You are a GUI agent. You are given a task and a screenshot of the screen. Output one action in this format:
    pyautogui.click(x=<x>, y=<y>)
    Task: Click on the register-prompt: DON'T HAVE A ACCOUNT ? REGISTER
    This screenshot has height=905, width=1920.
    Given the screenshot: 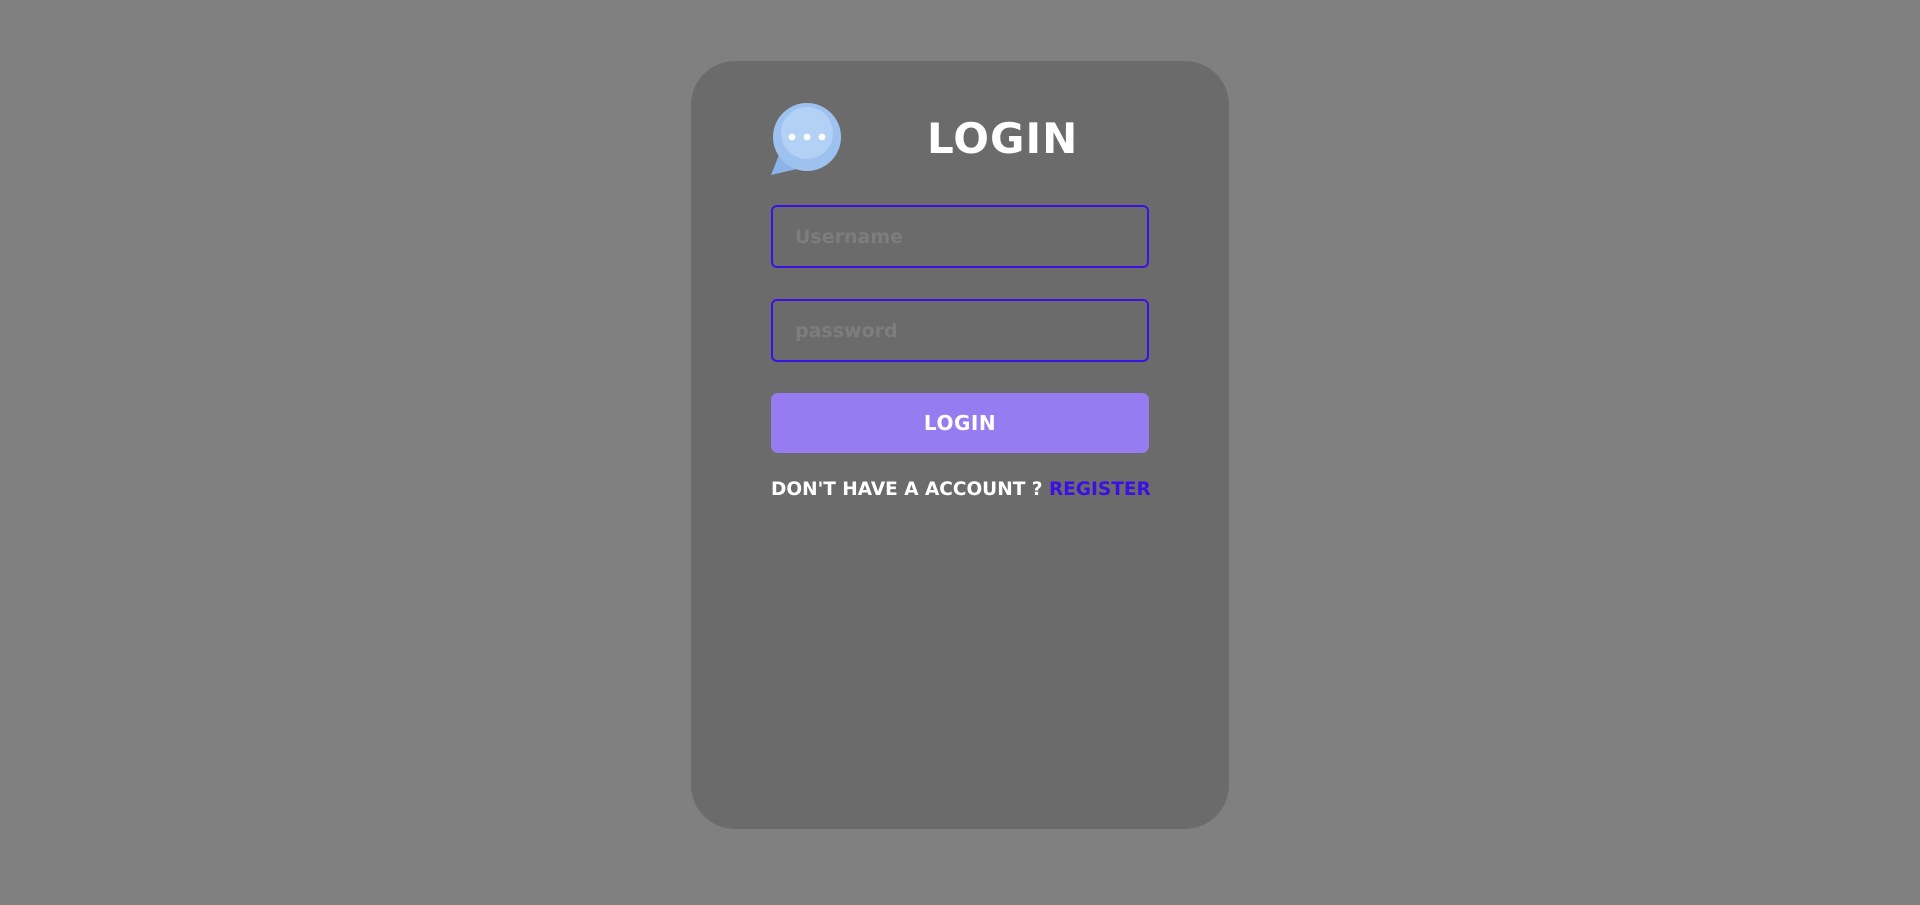 What is the action you would take?
    pyautogui.click(x=961, y=490)
    